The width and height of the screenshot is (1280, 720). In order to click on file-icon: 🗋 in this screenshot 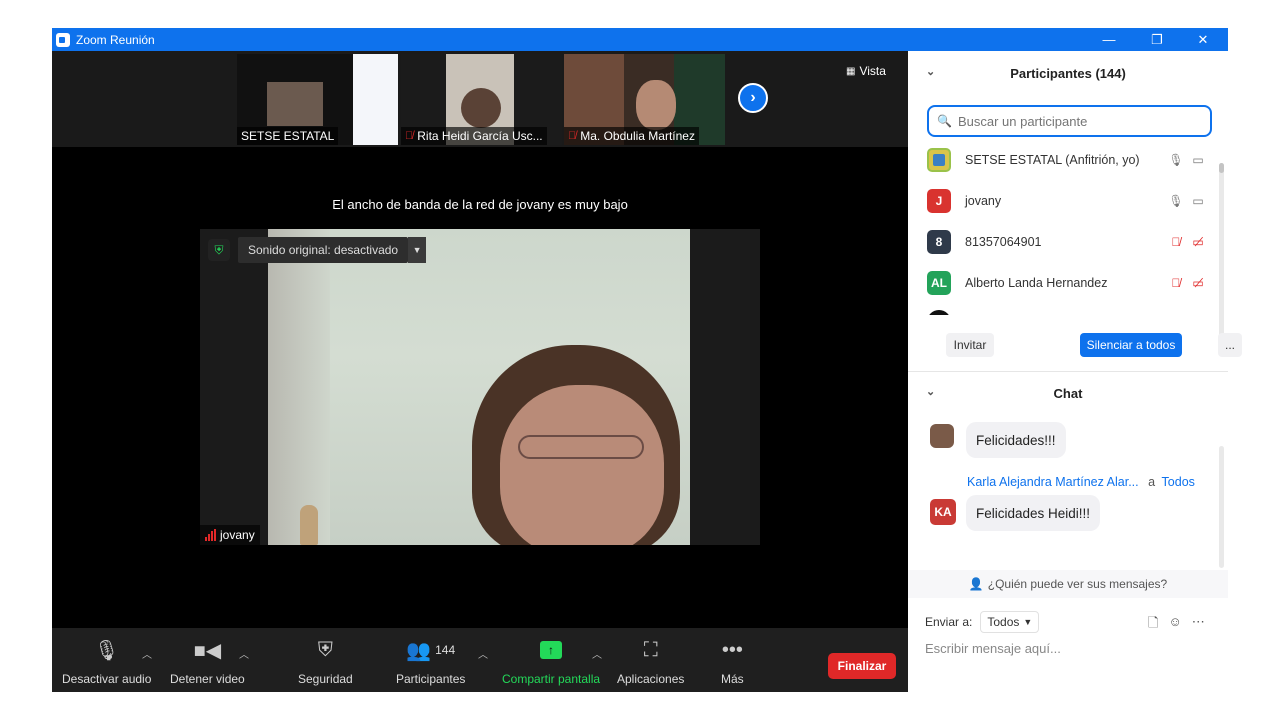, I will do `click(1153, 625)`.